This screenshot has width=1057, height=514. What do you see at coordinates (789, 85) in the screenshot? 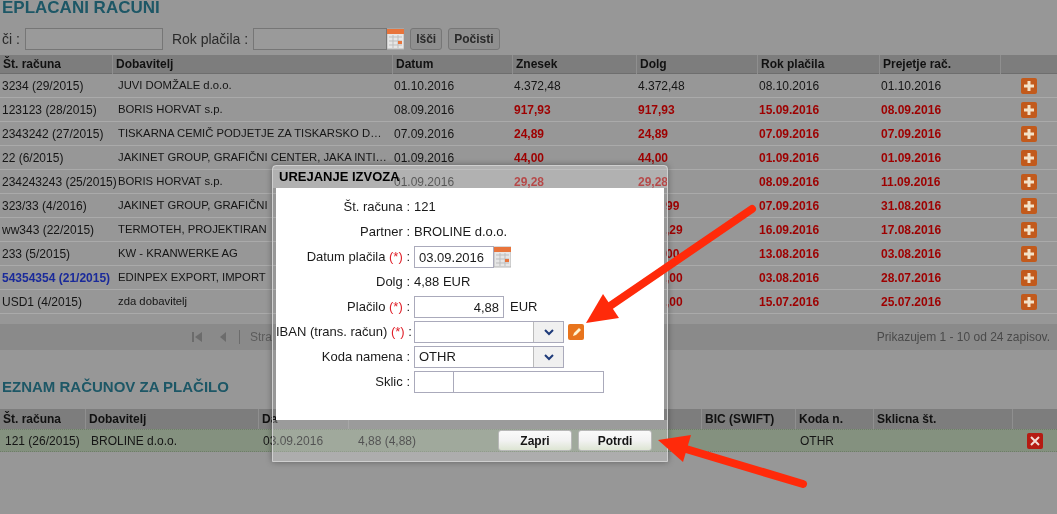
I see `table-cell: 08.10.2016` at bounding box center [789, 85].